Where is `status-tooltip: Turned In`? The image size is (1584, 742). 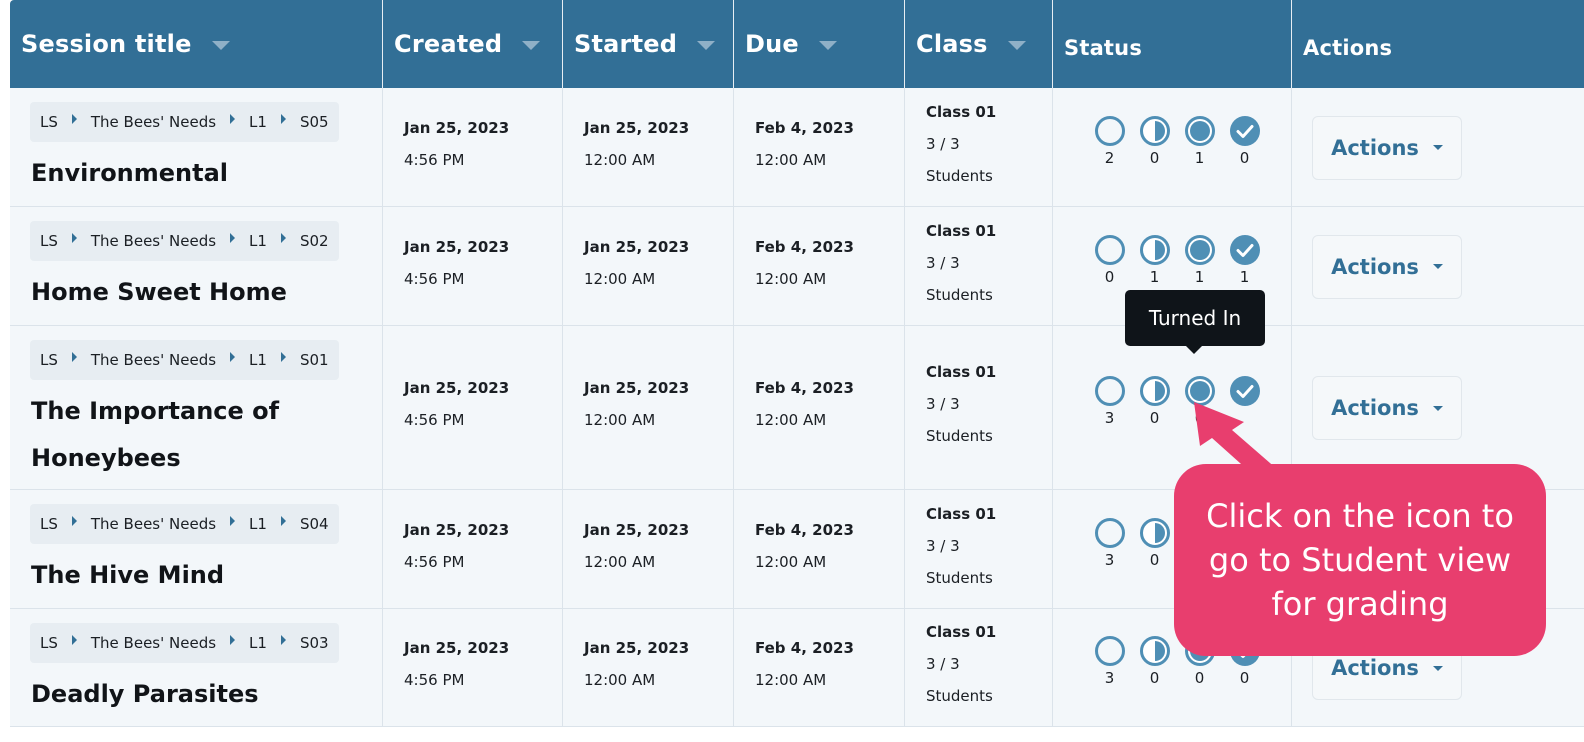
status-tooltip: Turned In is located at coordinates (1195, 322).